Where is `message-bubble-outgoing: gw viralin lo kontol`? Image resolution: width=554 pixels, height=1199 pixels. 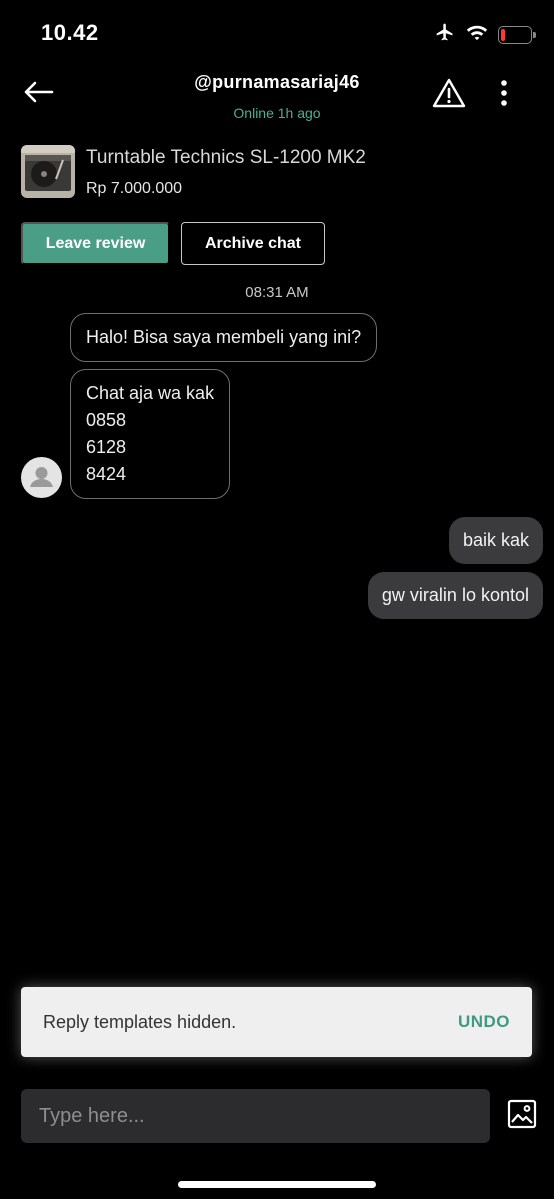 message-bubble-outgoing: gw viralin lo kontol is located at coordinates (455, 595).